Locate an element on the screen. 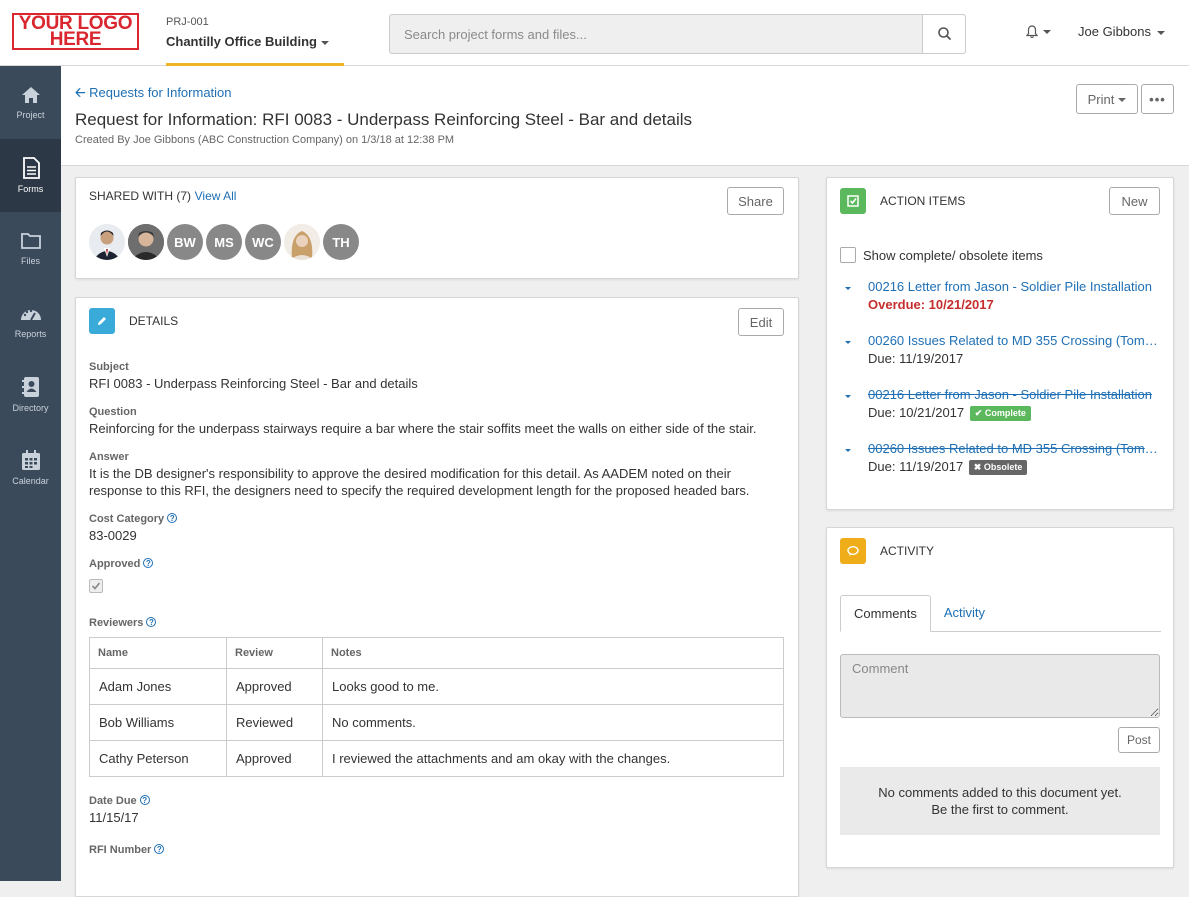 The width and height of the screenshot is (1189, 897). action-items-title: ACTION ITEMS is located at coordinates (923, 201).